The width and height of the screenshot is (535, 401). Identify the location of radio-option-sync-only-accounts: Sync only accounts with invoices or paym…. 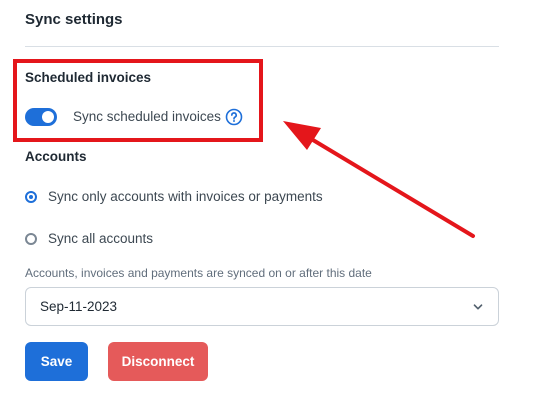
(174, 196).